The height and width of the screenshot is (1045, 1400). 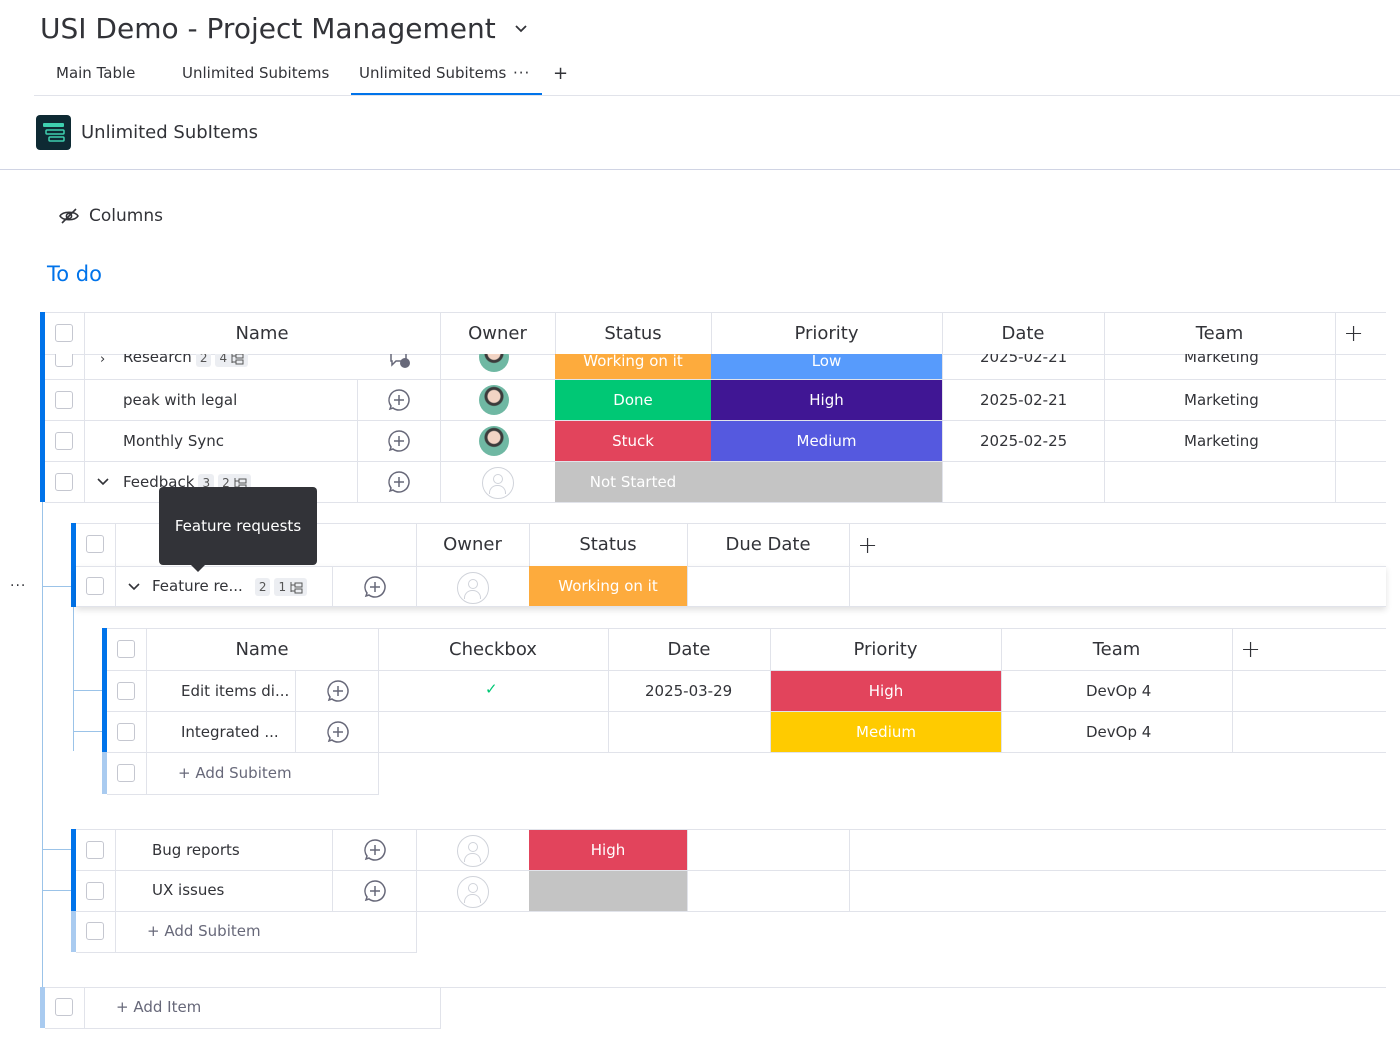 What do you see at coordinates (157, 360) in the screenshot?
I see `item-name: Research` at bounding box center [157, 360].